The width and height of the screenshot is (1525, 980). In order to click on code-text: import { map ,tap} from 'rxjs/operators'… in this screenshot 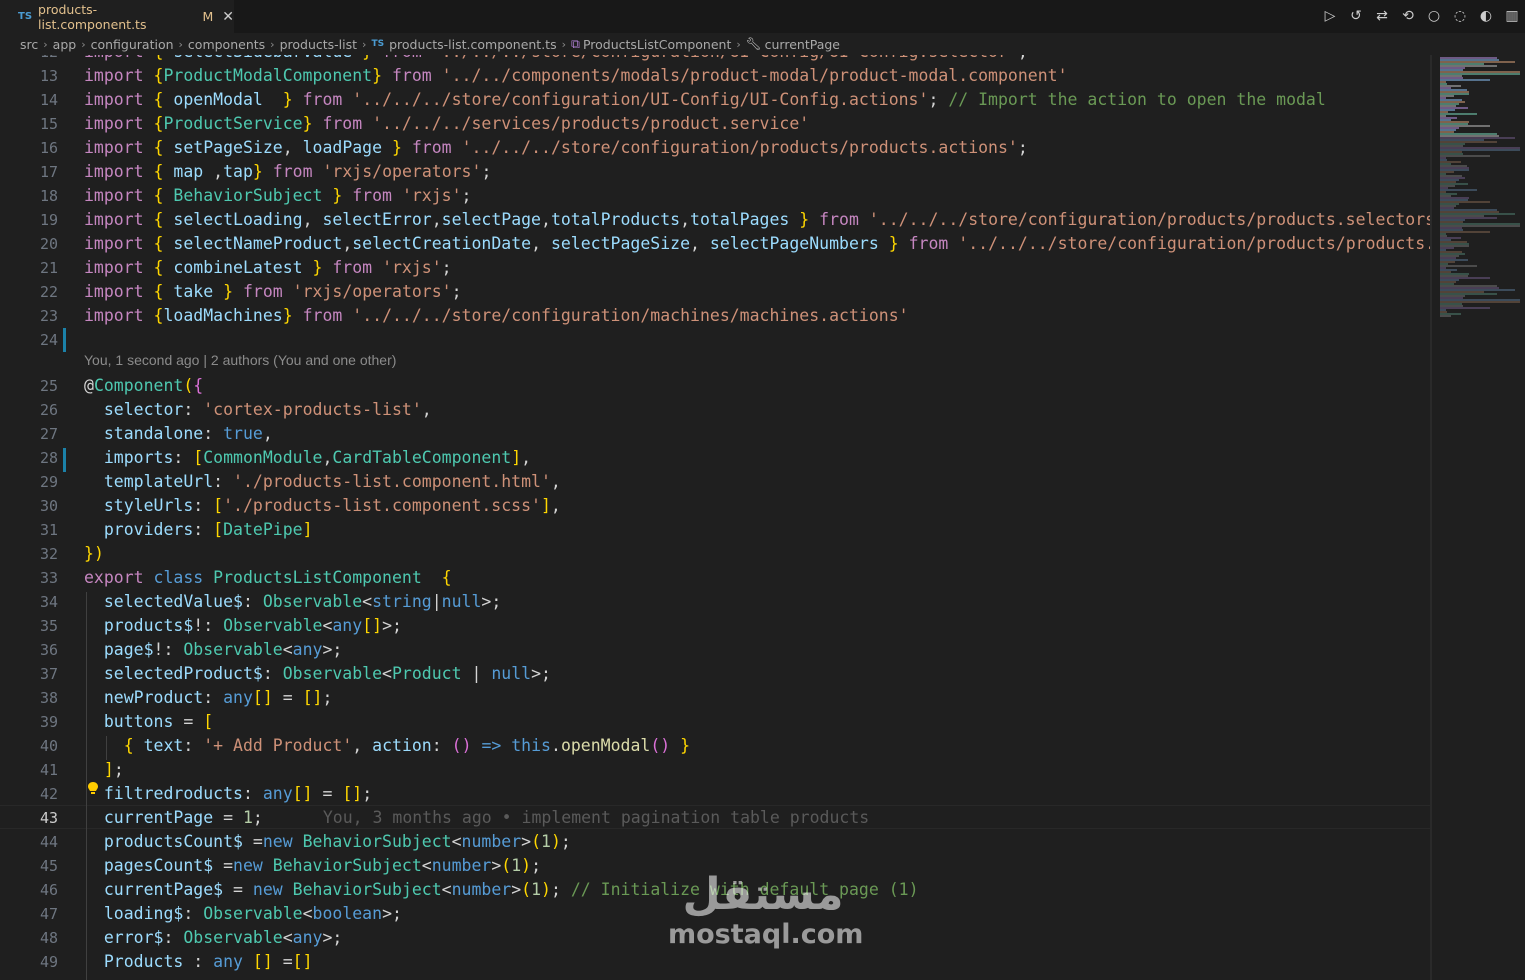, I will do `click(288, 171)`.